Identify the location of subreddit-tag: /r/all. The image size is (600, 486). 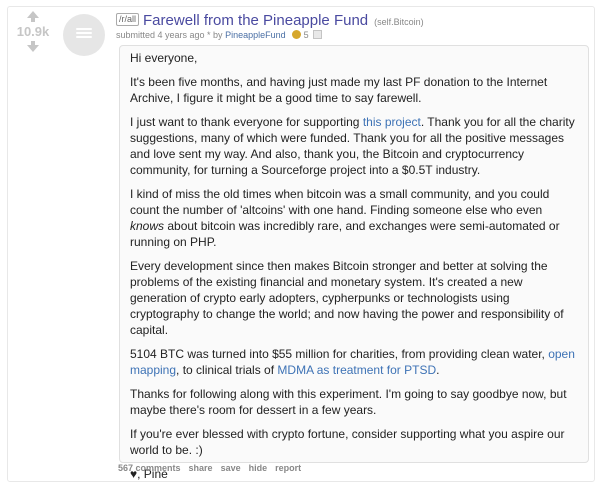
(128, 19).